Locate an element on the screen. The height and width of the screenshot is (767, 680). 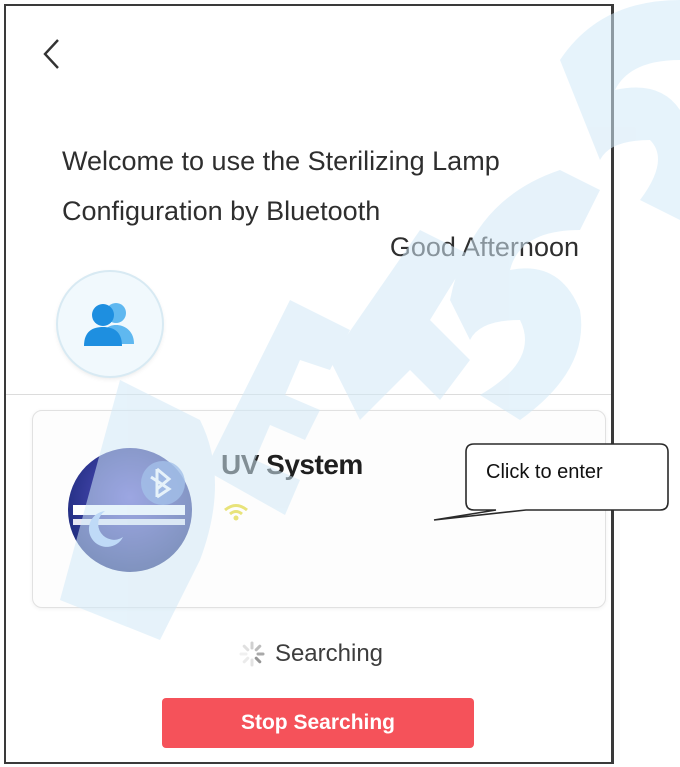
searching-label: Searching is located at coordinates (329, 653).